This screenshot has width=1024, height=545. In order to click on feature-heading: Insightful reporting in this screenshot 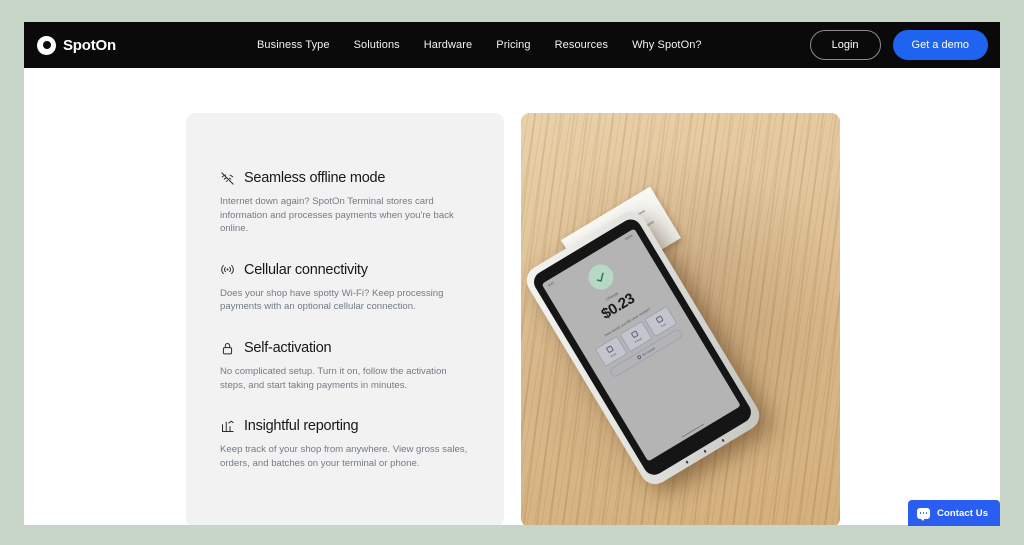, I will do `click(346, 426)`.